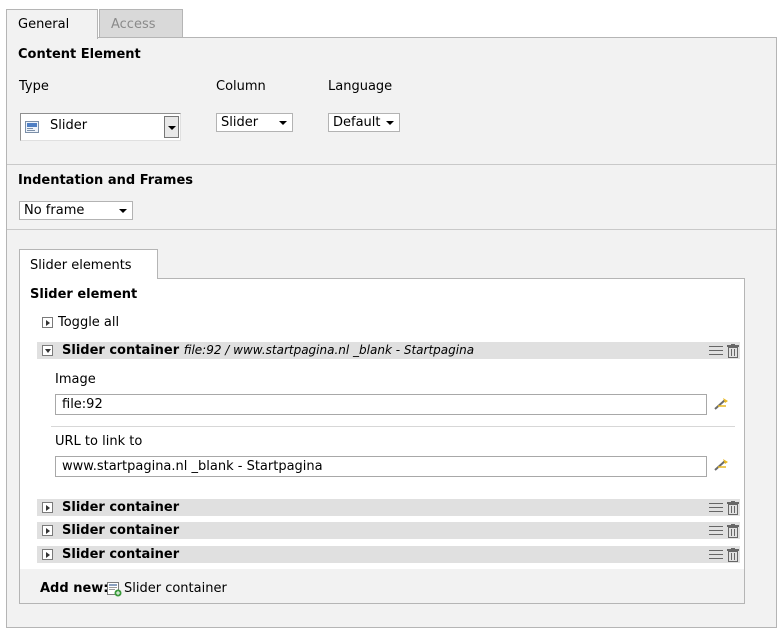 This screenshot has width=783, height=629. What do you see at coordinates (81, 265) in the screenshot?
I see `tab-slider-elements-label: Slider elements` at bounding box center [81, 265].